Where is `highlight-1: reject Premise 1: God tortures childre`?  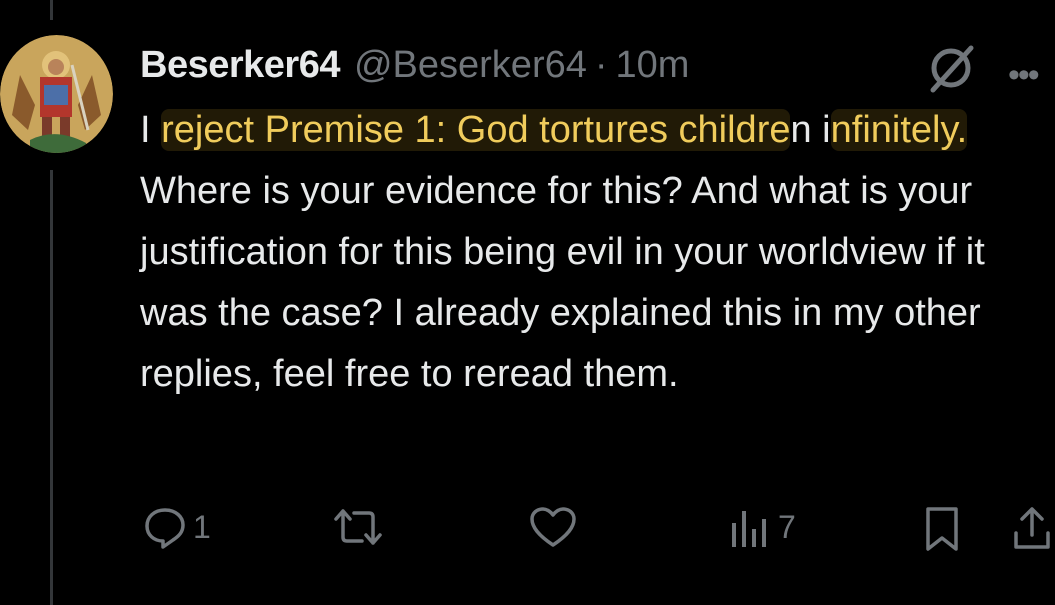 highlight-1: reject Premise 1: God tortures childre is located at coordinates (476, 130).